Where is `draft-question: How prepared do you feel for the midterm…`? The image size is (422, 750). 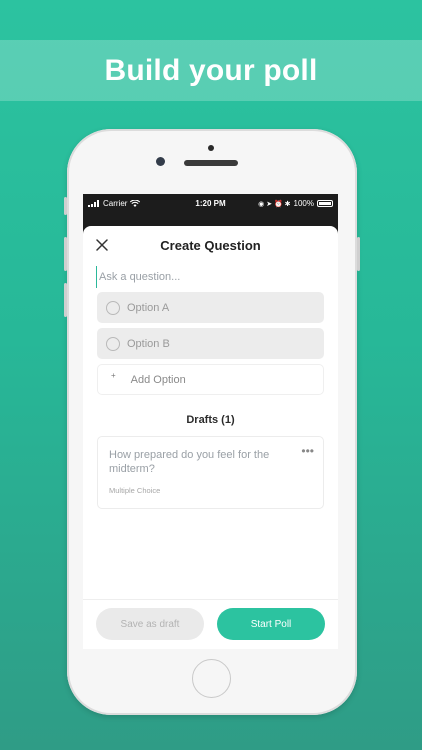
draft-question: How prepared do you feel for the midterm… is located at coordinates (189, 462).